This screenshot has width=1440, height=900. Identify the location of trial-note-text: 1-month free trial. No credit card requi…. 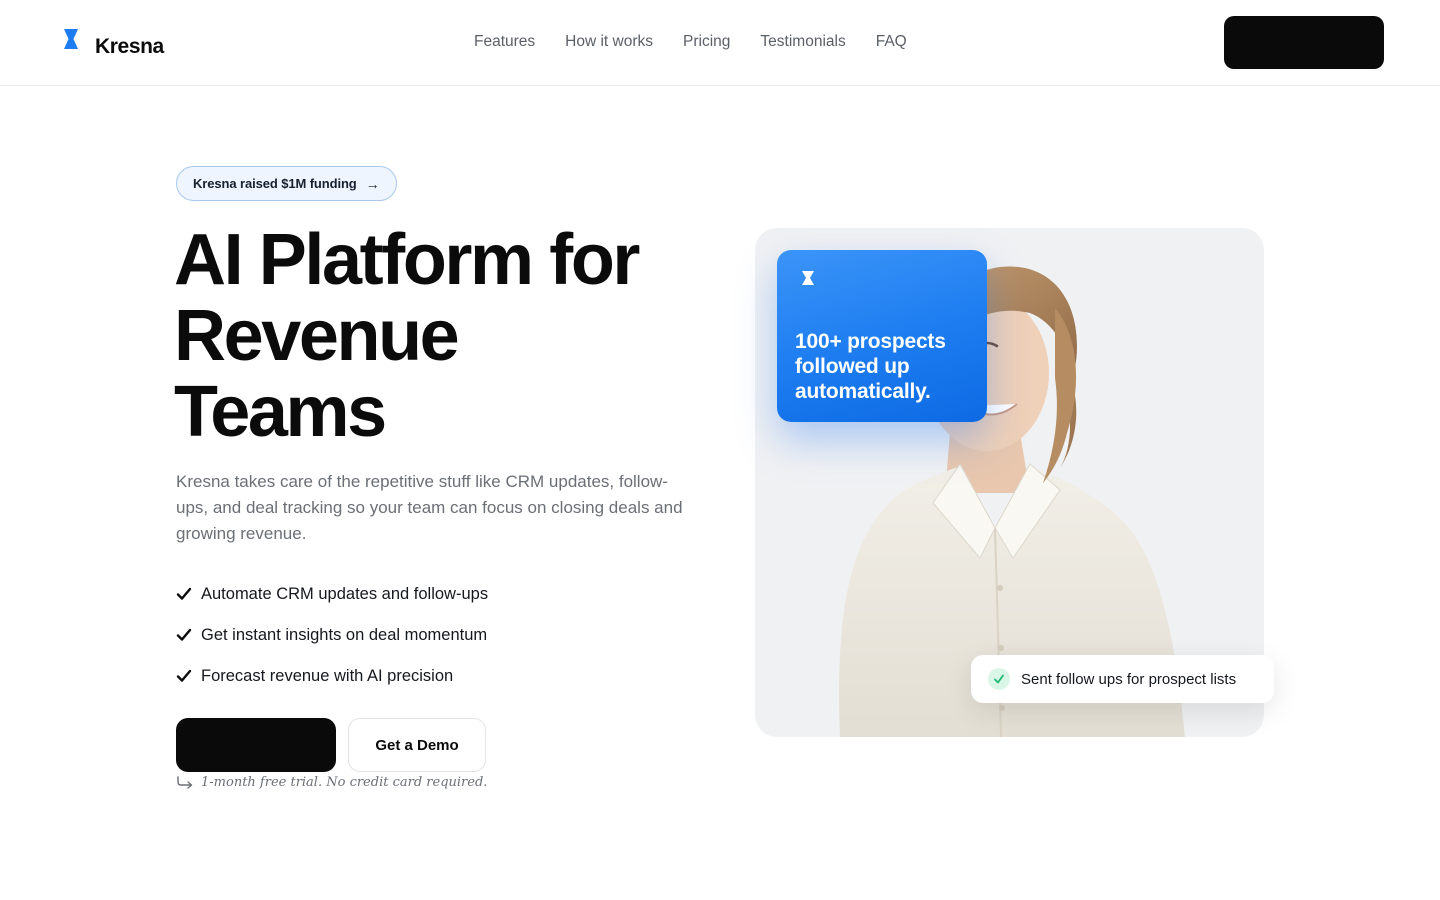
(344, 782).